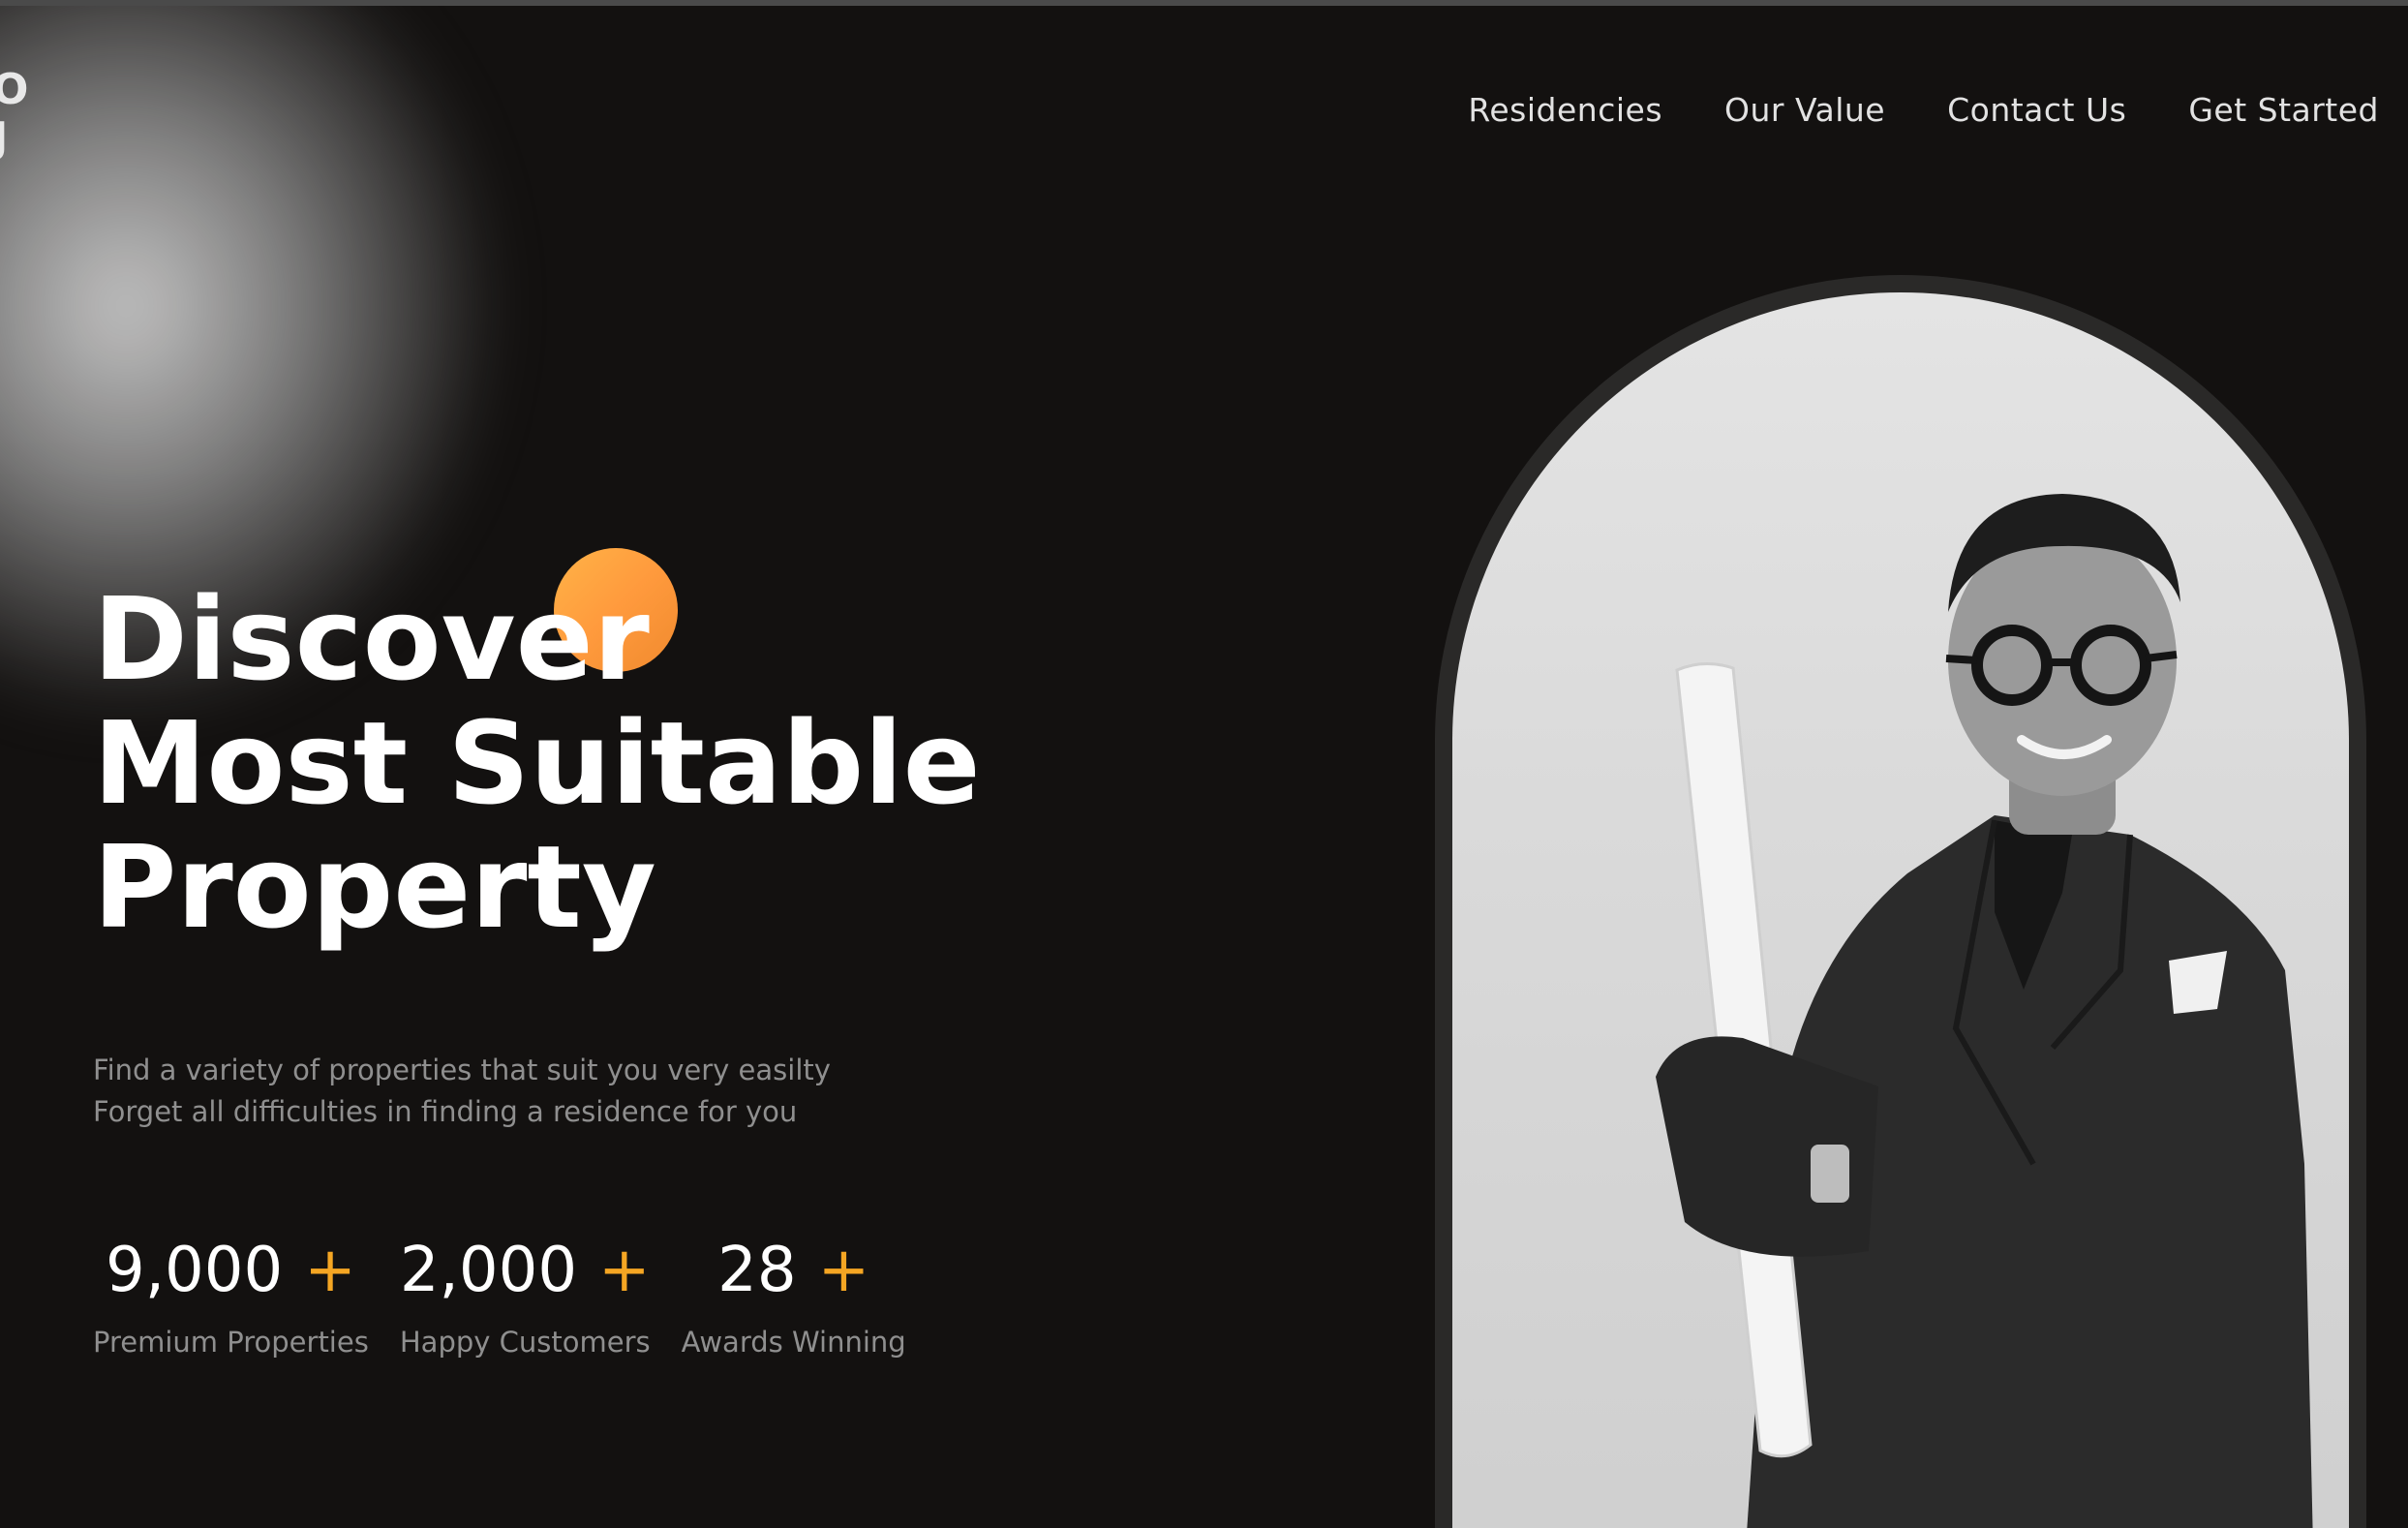  Describe the element at coordinates (375, 887) in the screenshot. I see `hero-title-line-3: Property` at that location.